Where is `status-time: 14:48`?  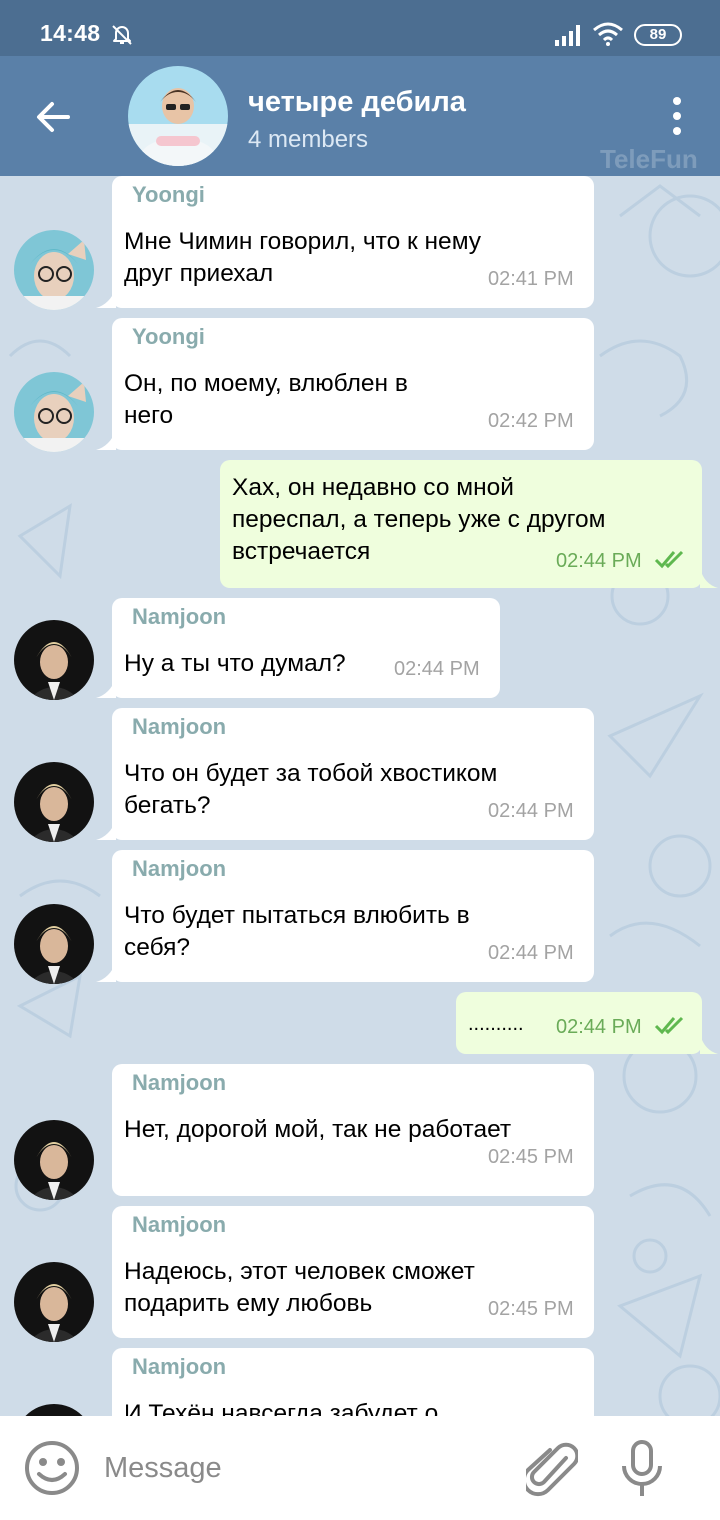
status-time: 14:48 is located at coordinates (70, 33).